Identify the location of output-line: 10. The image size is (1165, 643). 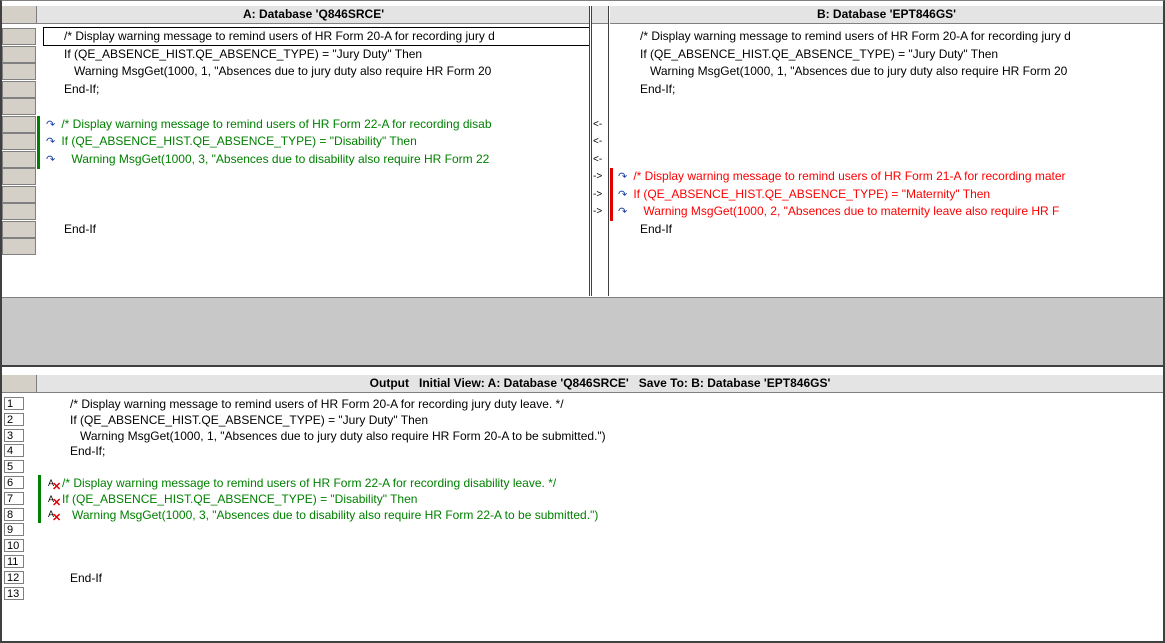
(583, 546).